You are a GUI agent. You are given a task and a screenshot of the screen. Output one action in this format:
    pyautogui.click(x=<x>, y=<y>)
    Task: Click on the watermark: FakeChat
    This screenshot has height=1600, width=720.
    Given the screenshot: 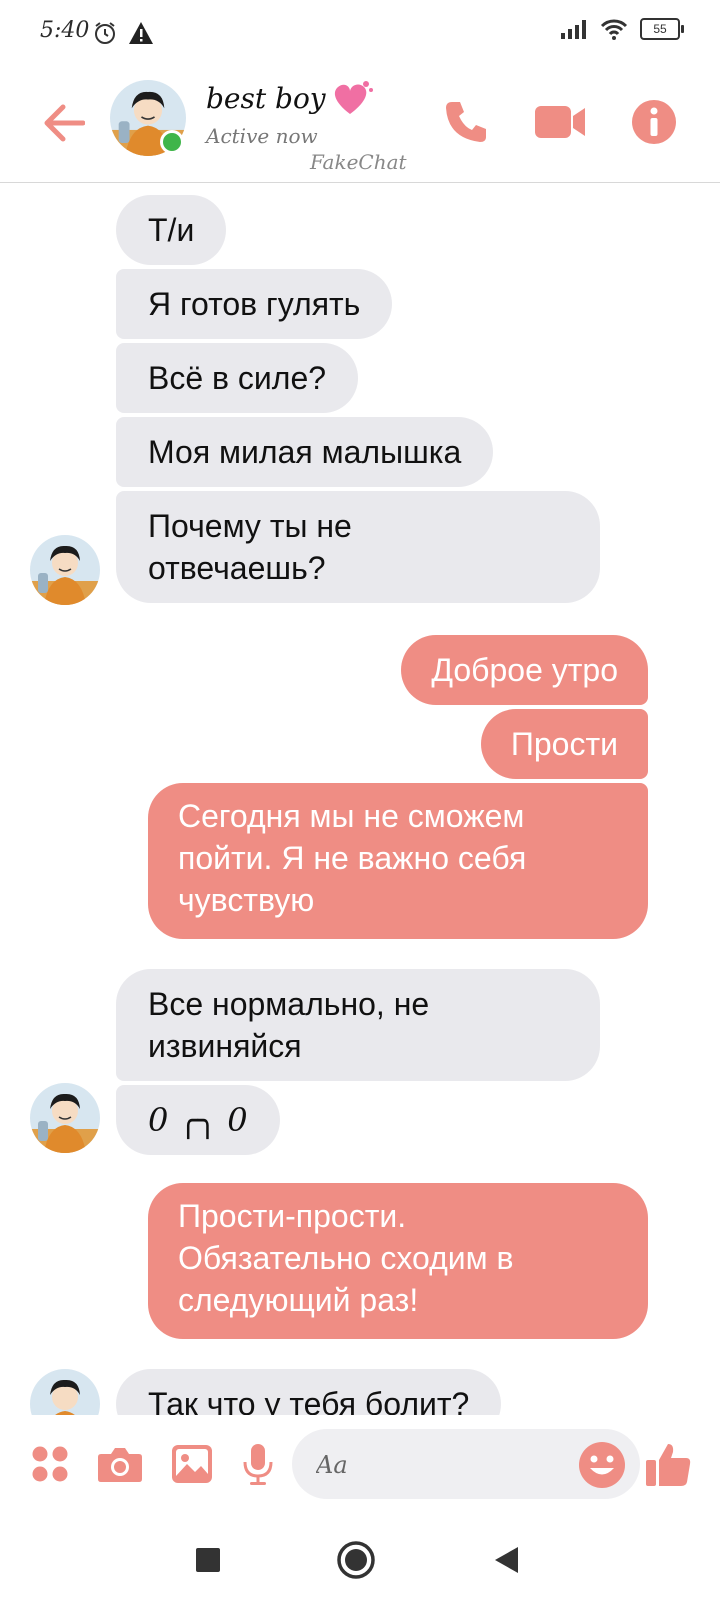 What is the action you would take?
    pyautogui.click(x=358, y=162)
    